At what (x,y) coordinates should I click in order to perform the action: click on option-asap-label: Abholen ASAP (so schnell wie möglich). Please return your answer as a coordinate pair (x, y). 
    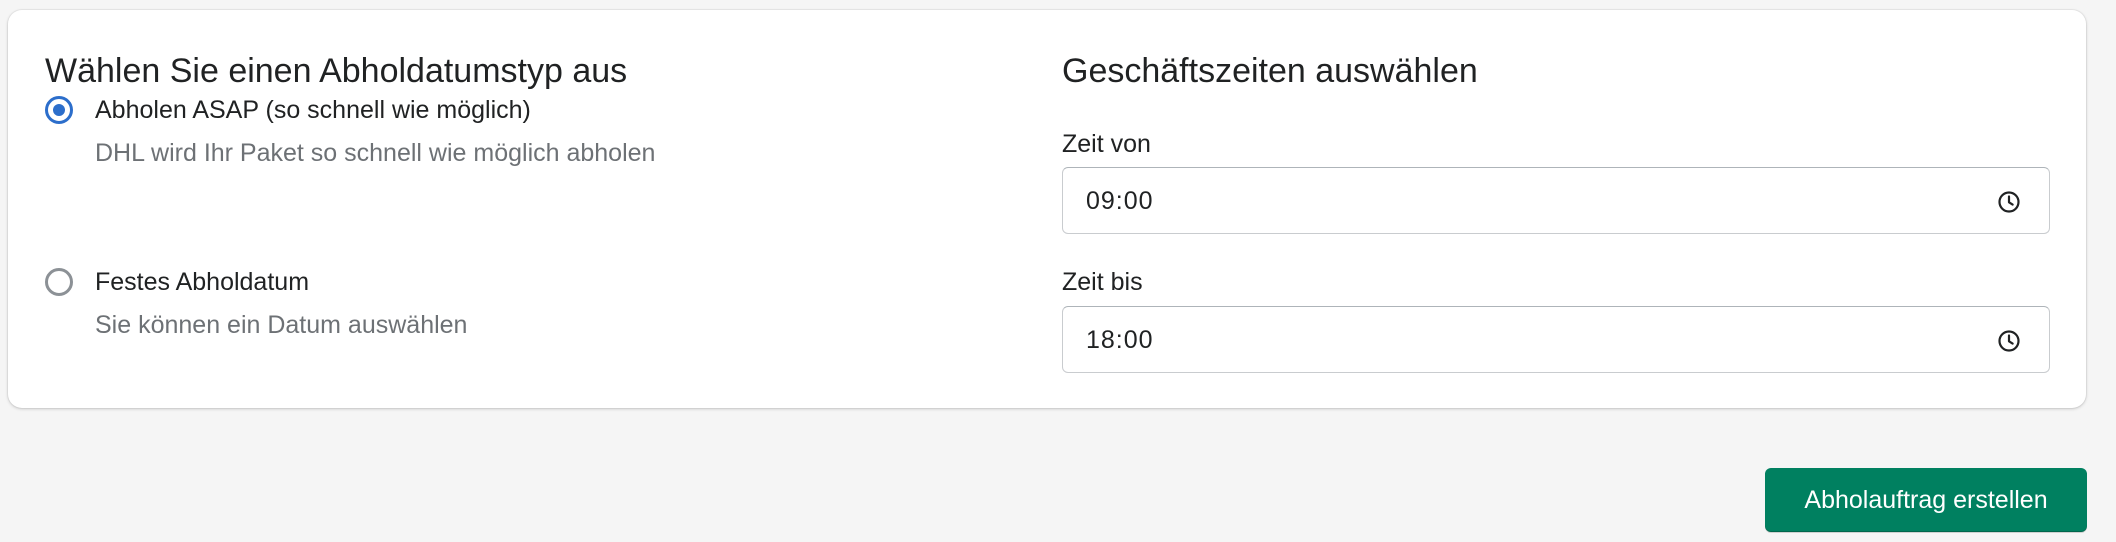
    Looking at the image, I should click on (313, 110).